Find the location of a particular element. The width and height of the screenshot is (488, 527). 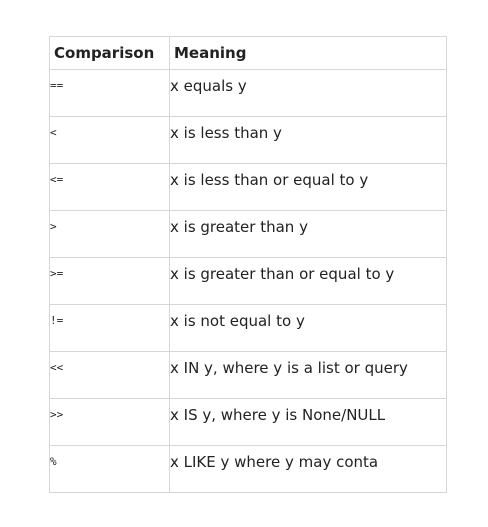

operator-cell: >> is located at coordinates (109, 422).